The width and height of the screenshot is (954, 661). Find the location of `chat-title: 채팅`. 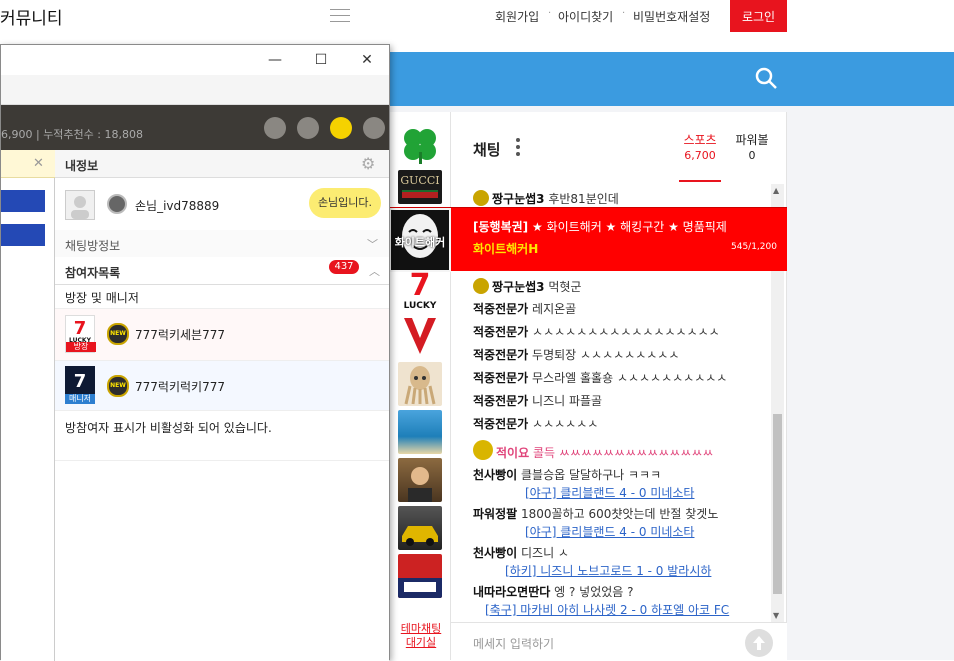

chat-title: 채팅 is located at coordinates (487, 150).